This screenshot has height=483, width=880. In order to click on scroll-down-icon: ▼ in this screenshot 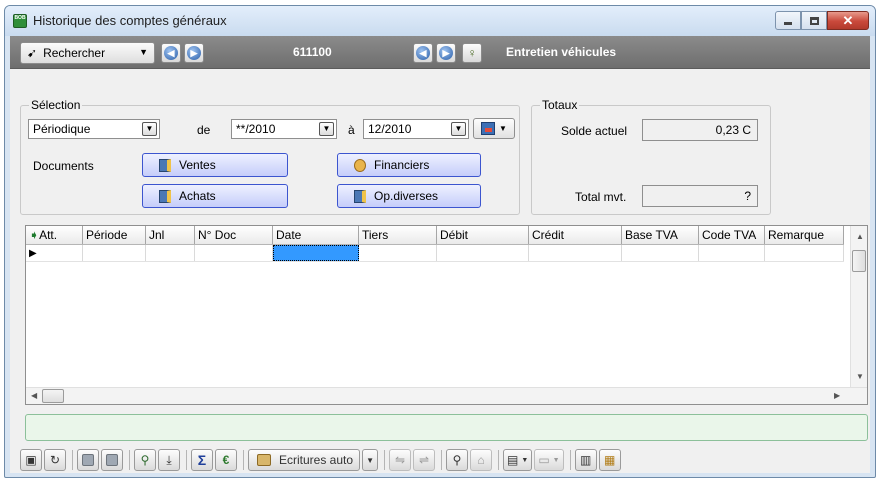, I will do `click(860, 376)`.